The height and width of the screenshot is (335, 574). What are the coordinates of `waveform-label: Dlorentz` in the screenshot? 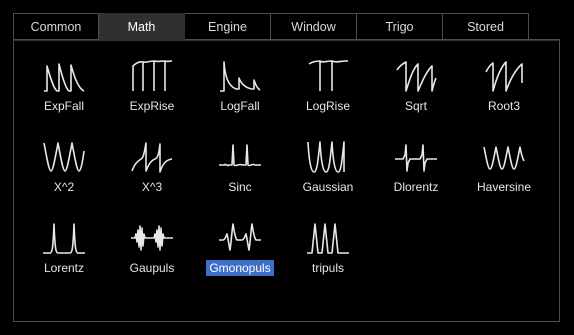 It's located at (416, 187).